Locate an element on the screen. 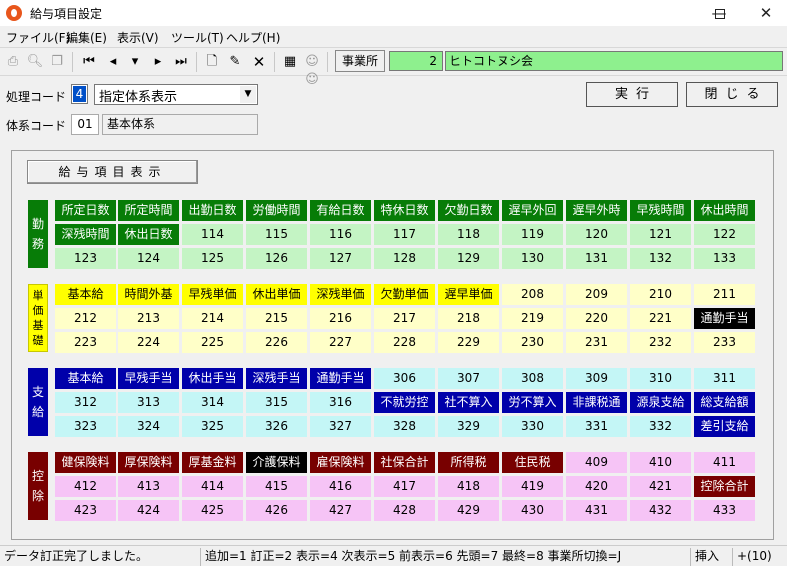 The image size is (787, 566). display-items-button: 給与項目表示 is located at coordinates (112, 172).